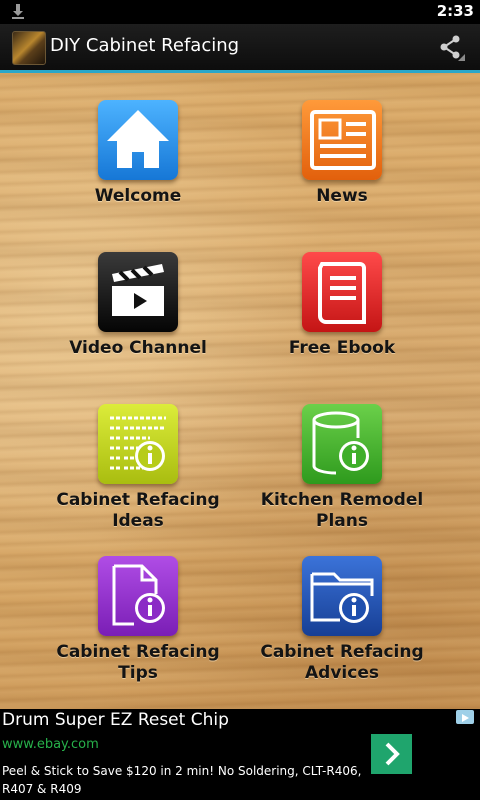  I want to click on menu-item-label-line2: Ideas, so click(138, 521).